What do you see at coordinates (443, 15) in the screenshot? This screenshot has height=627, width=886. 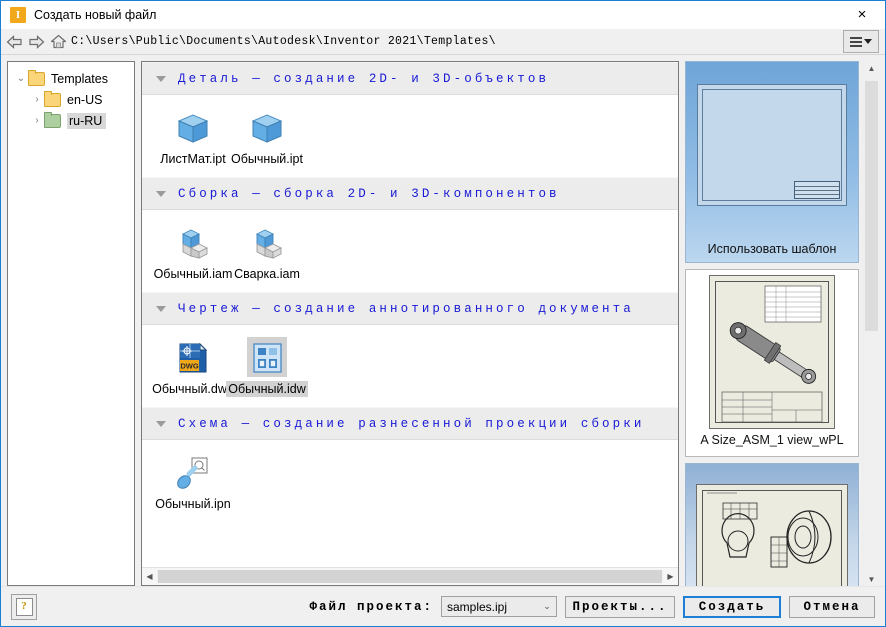 I see `title-bar: I Создать новый файл ×` at bounding box center [443, 15].